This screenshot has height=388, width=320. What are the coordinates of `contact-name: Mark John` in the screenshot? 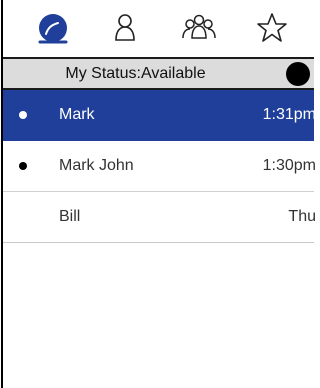 It's located at (96, 165).